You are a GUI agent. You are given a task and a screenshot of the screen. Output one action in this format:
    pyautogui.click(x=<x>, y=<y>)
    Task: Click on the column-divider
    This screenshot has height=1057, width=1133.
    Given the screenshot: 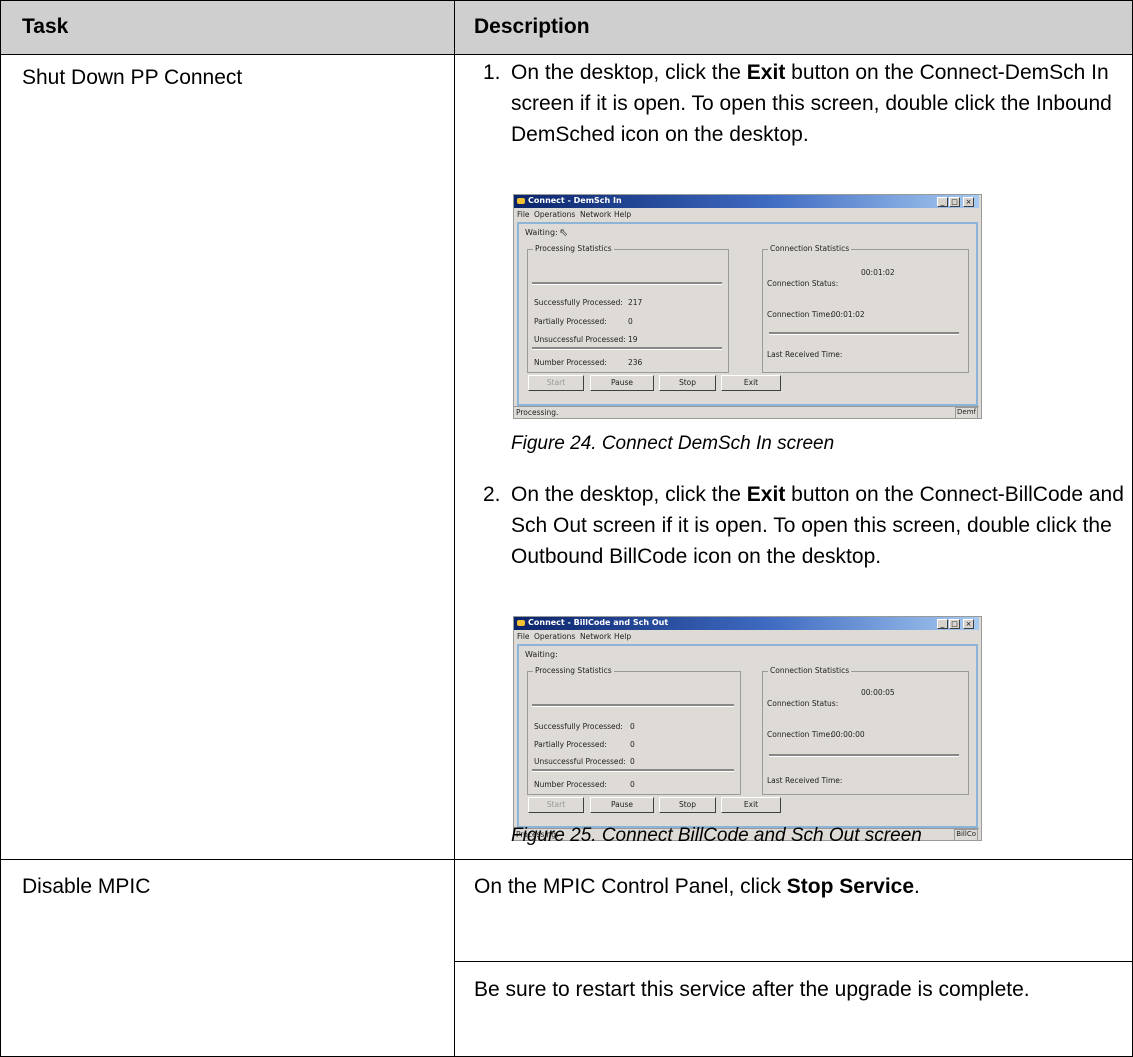 What is the action you would take?
    pyautogui.click(x=454, y=528)
    